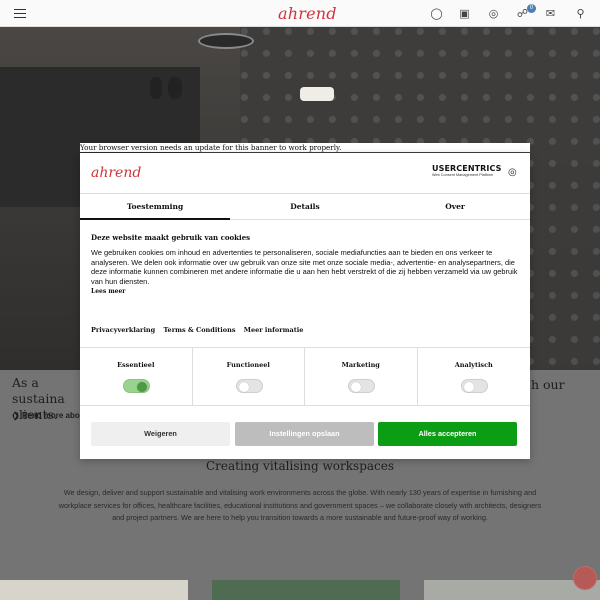 The image size is (600, 600). I want to click on provider-brand: USERCENTRICS, so click(467, 168).